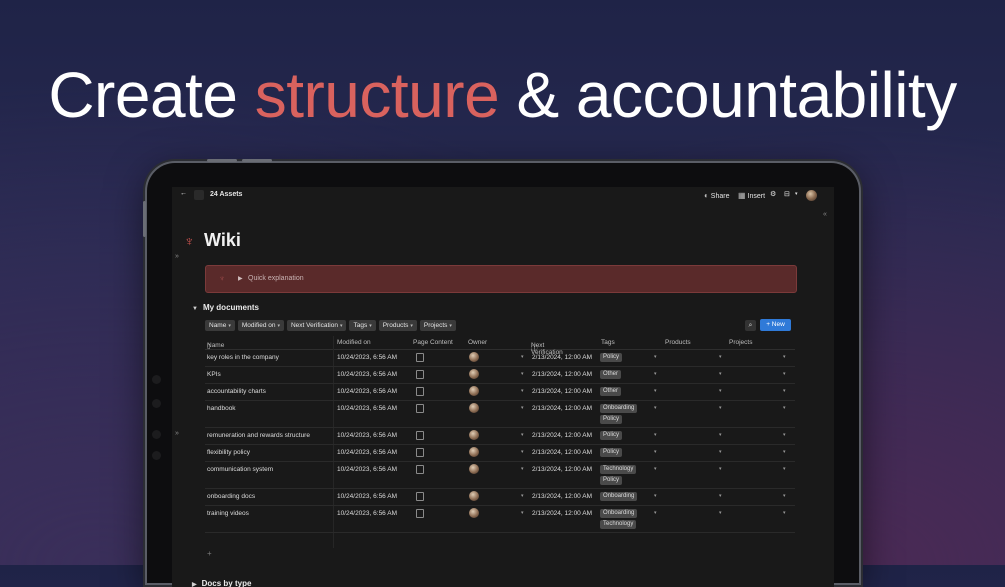  Describe the element at coordinates (750, 325) in the screenshot. I see `search-icon: ⌕` at that location.